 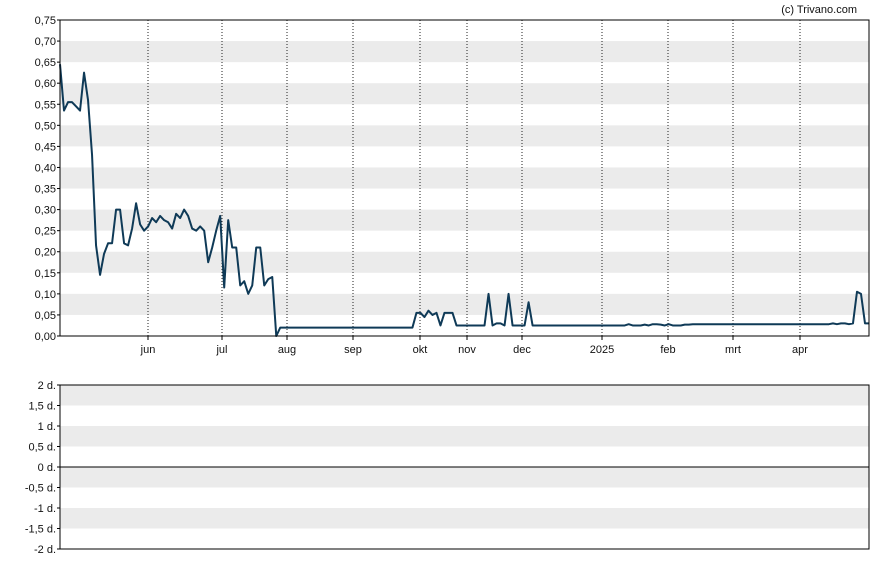 What do you see at coordinates (45, 126) in the screenshot?
I see `price-y-tick-label: 0,50` at bounding box center [45, 126].